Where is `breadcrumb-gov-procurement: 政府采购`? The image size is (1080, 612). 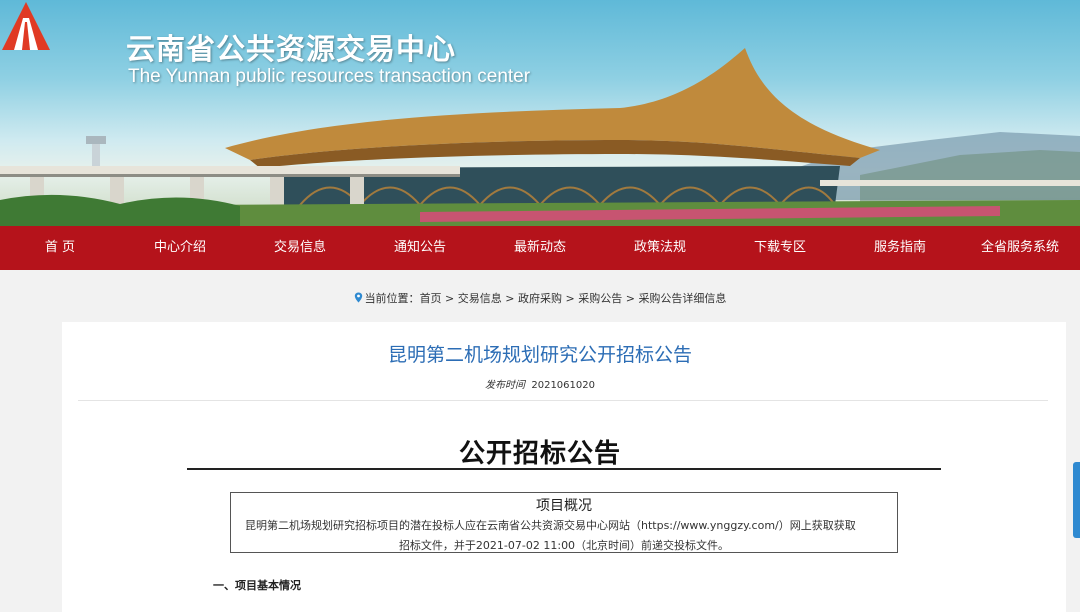
breadcrumb-gov-procurement: 政府采购 is located at coordinates (540, 298).